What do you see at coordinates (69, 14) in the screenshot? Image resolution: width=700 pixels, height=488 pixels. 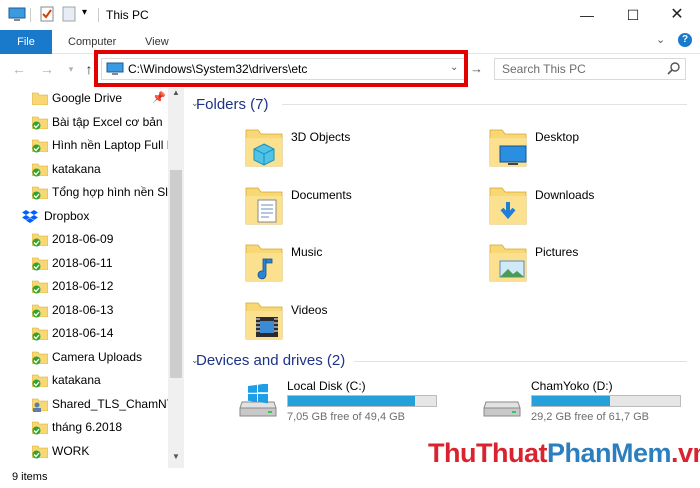 I see `new-folder-icon` at bounding box center [69, 14].